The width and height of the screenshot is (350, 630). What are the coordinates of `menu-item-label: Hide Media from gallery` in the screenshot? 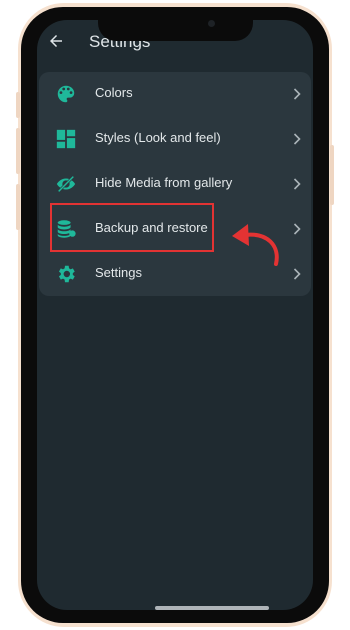 It's located at (164, 182).